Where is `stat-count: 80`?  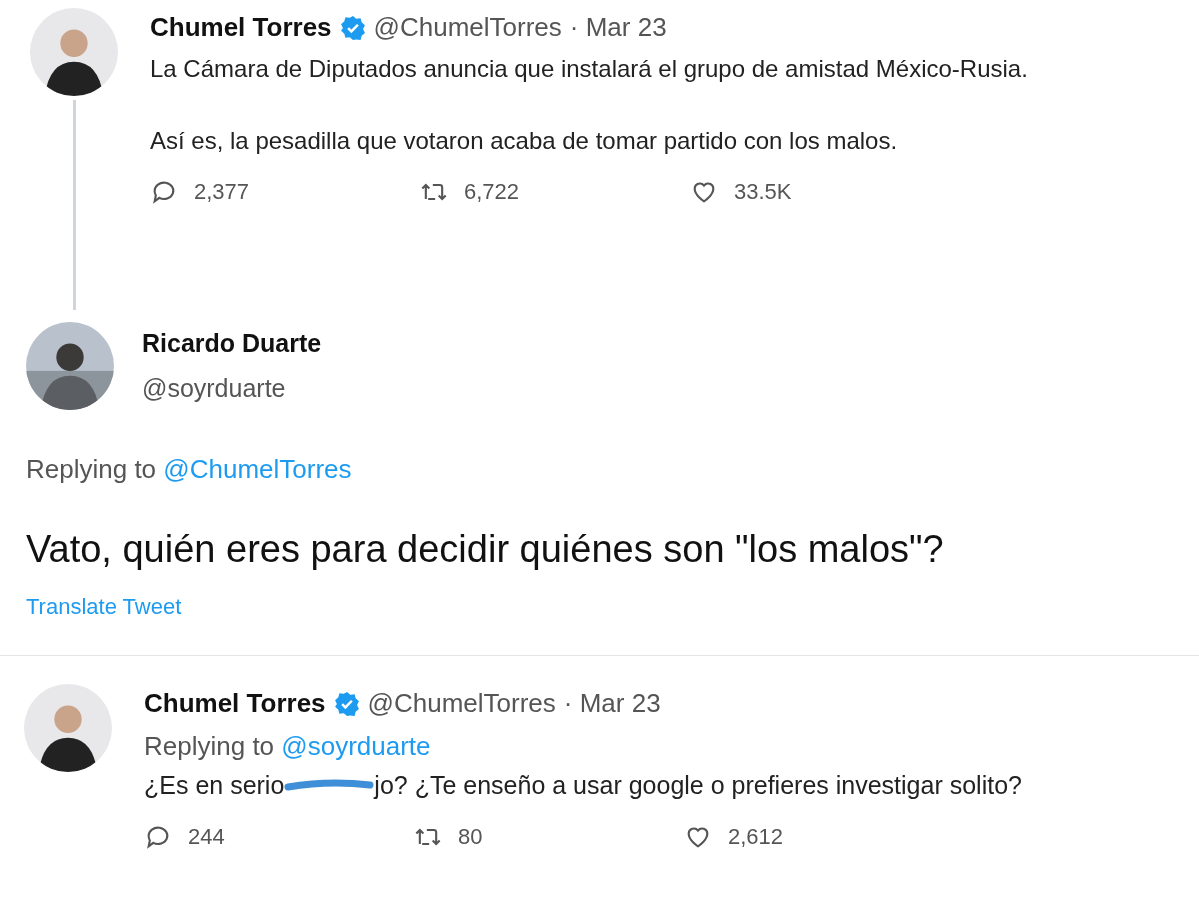 stat-count: 80 is located at coordinates (470, 837).